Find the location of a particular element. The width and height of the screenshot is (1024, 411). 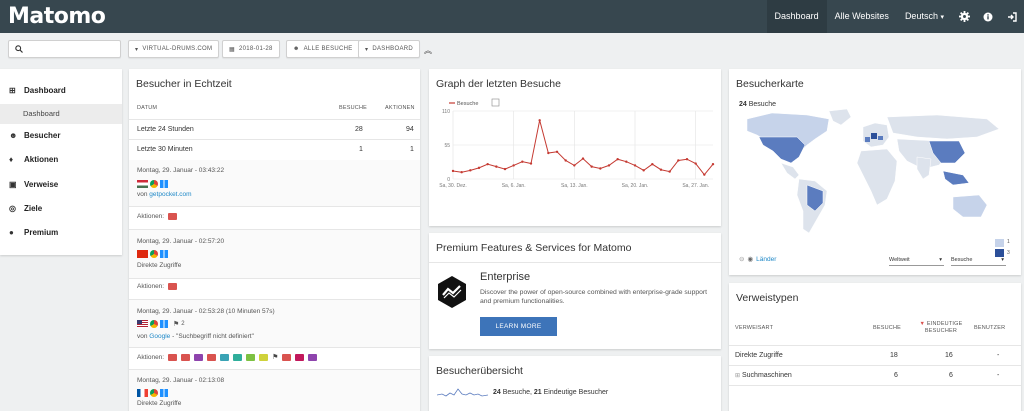

dashboard-menu: ▾ DASHBOARD is located at coordinates (389, 49).